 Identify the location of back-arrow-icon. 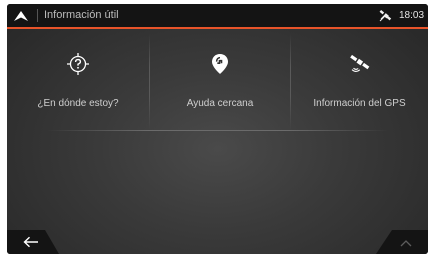
(30, 242).